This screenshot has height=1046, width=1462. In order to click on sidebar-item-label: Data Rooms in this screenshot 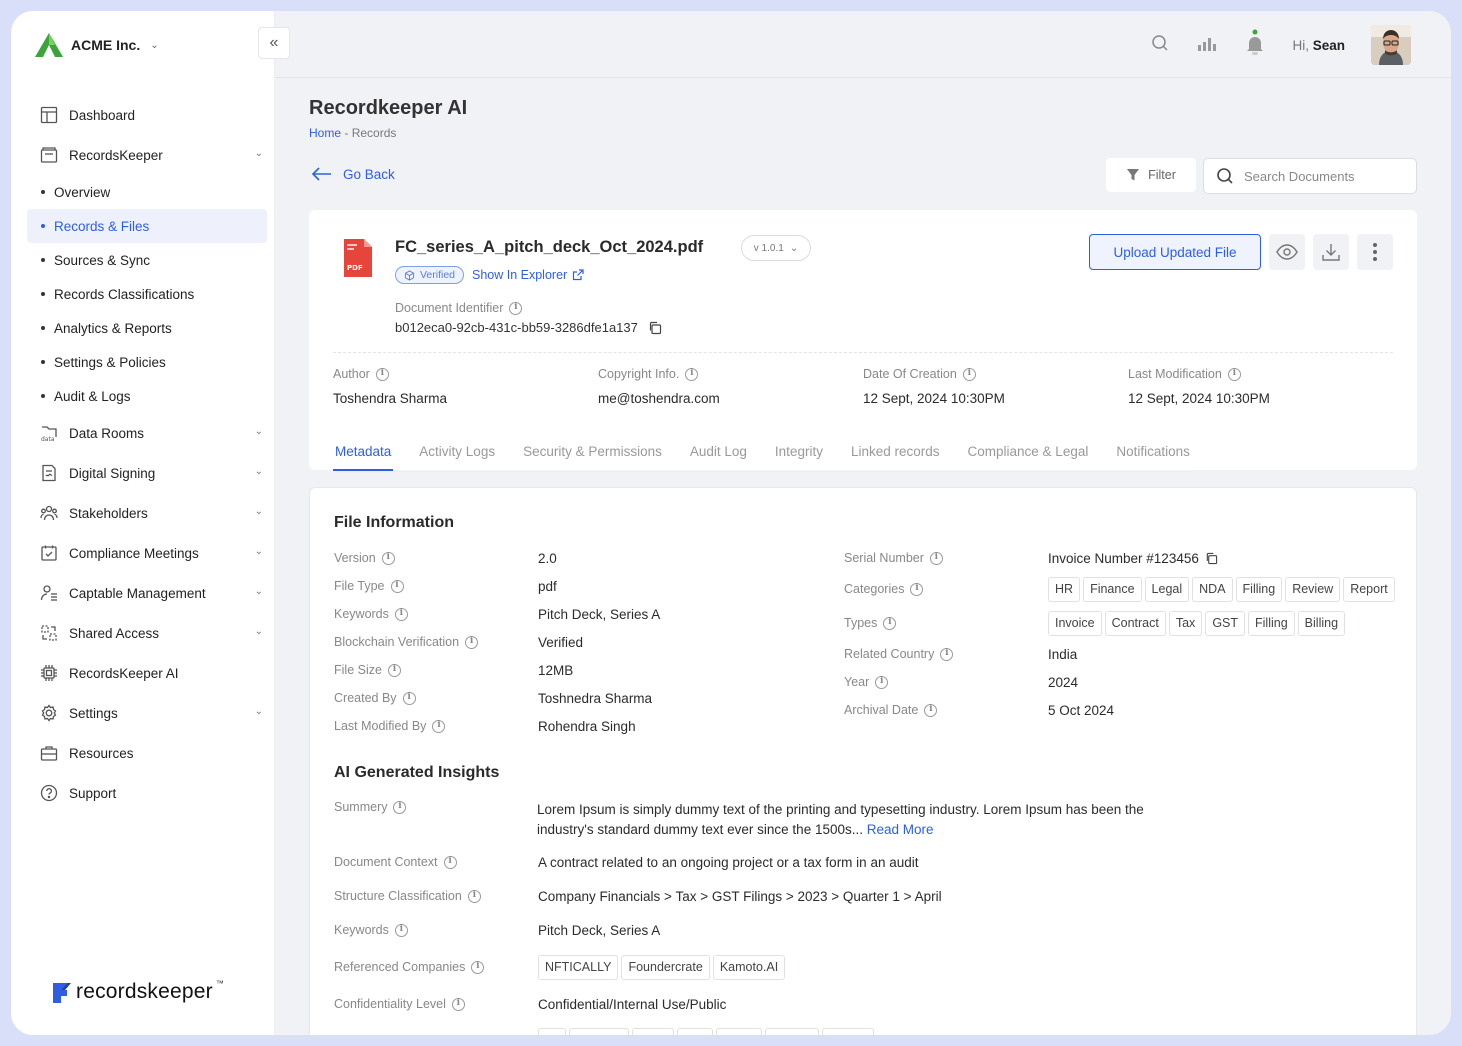, I will do `click(107, 433)`.